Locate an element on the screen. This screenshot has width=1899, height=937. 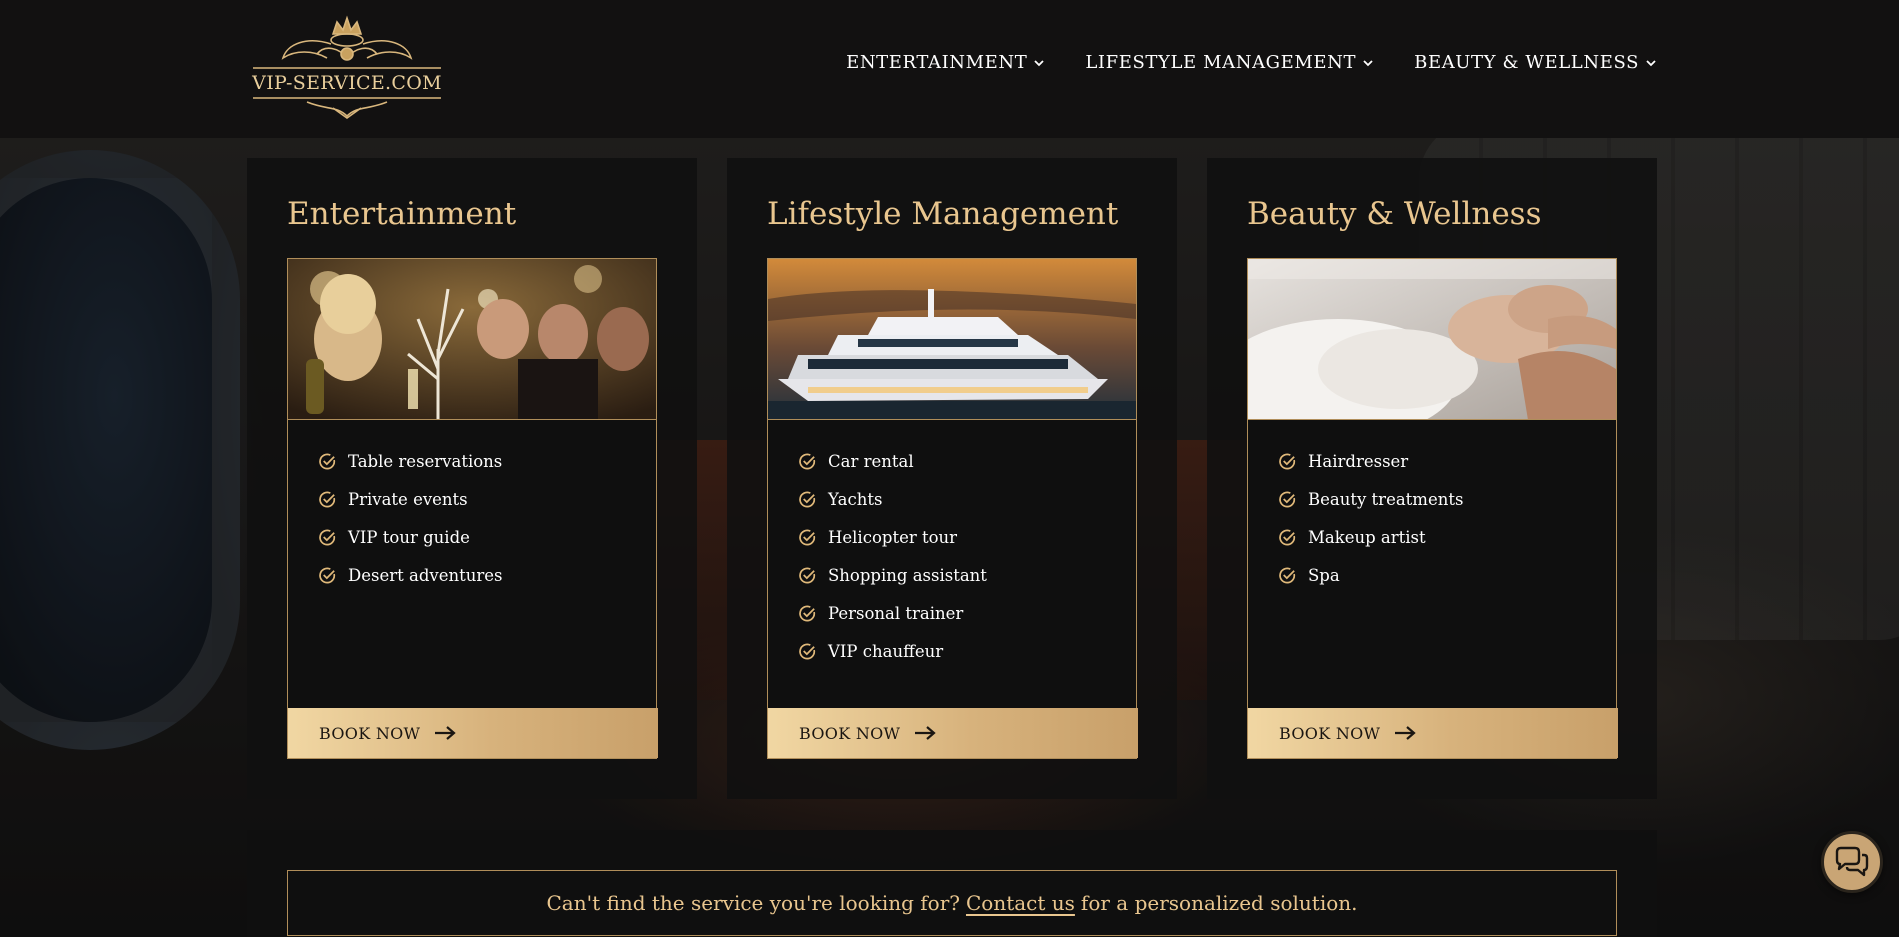
list-item: VIP chauffeur is located at coordinates (892, 651).